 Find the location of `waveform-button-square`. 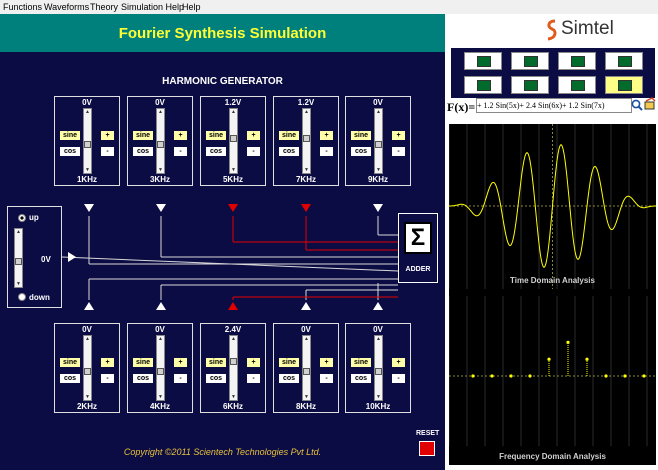

waveform-button-square is located at coordinates (530, 61).